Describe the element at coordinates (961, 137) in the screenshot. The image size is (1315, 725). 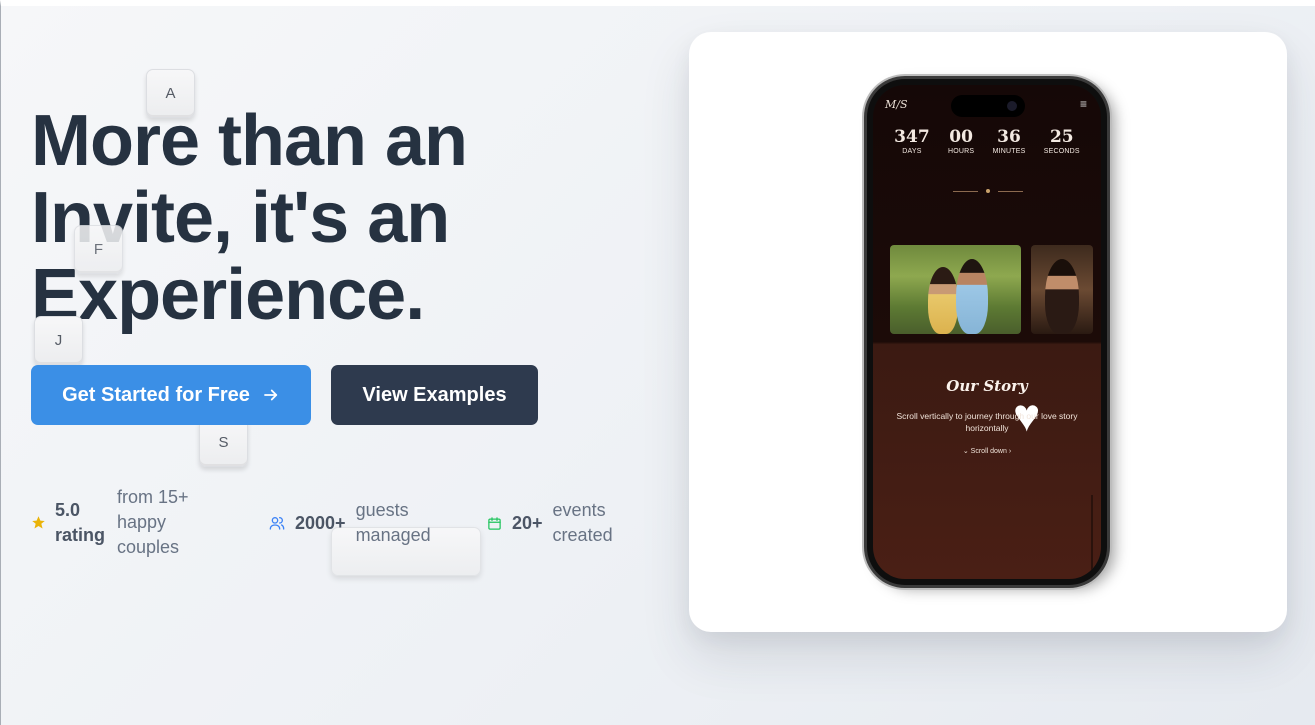
I see `countdown-hours-value: 00` at that location.